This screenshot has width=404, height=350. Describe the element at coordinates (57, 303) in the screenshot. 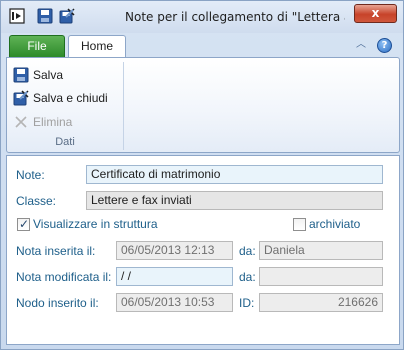

I see `node-inserted-label: Nodo inserito il:` at that location.